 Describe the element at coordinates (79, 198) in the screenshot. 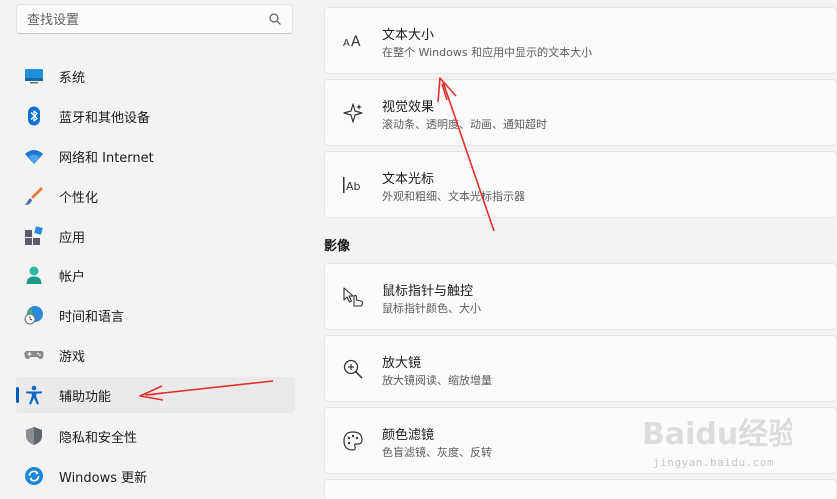

I see `sidebar-item-label: 个性化` at that location.